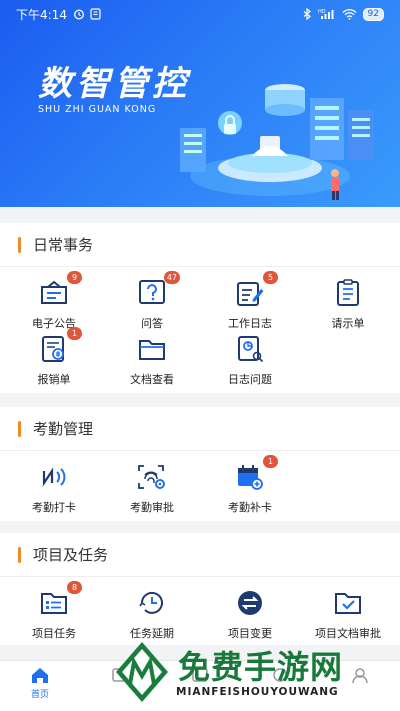 This screenshot has height=711, width=400. Describe the element at coordinates (257, 692) in the screenshot. I see `watermark-en: MIANFEISHOUYOUWANG` at that location.